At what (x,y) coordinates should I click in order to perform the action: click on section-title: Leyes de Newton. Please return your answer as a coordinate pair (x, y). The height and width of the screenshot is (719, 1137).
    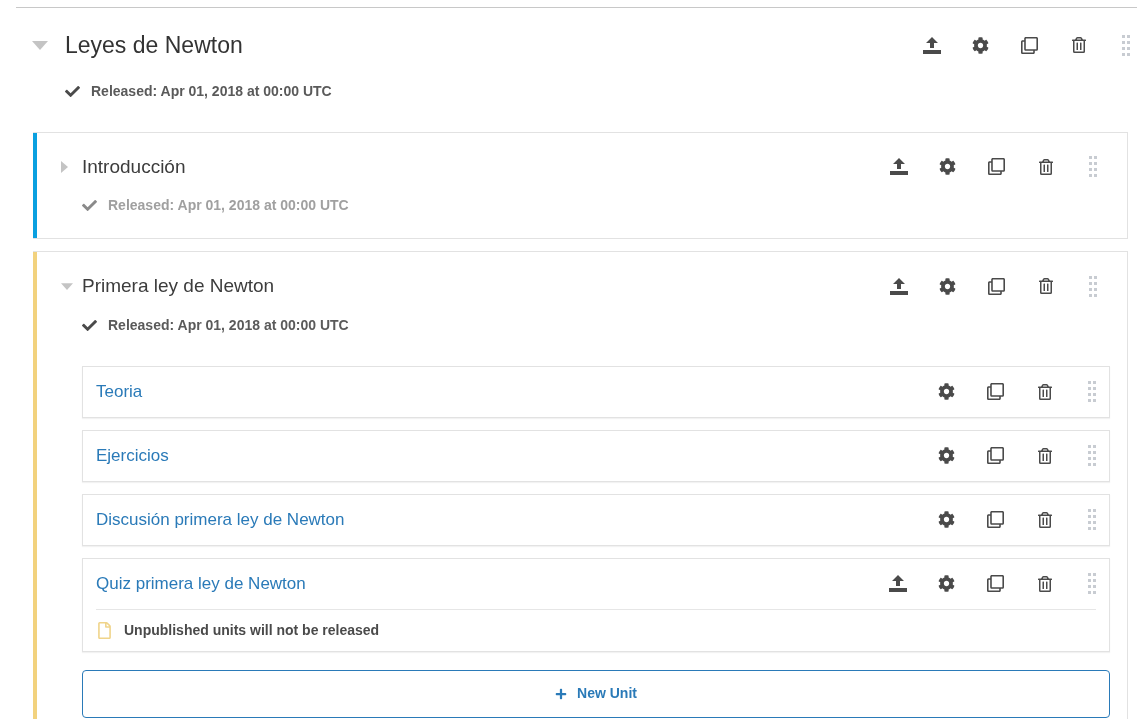
    Looking at the image, I should click on (154, 45).